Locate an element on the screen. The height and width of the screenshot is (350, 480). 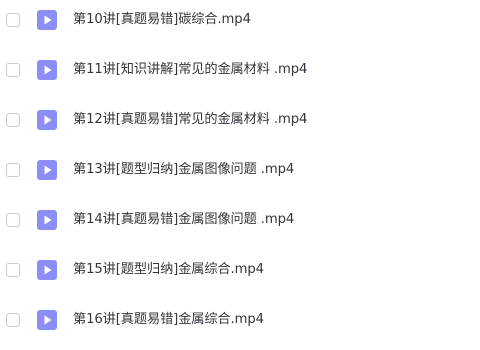
file-row: 第13讲[题型归纳]金属图像问题 .mp4 is located at coordinates (240, 175).